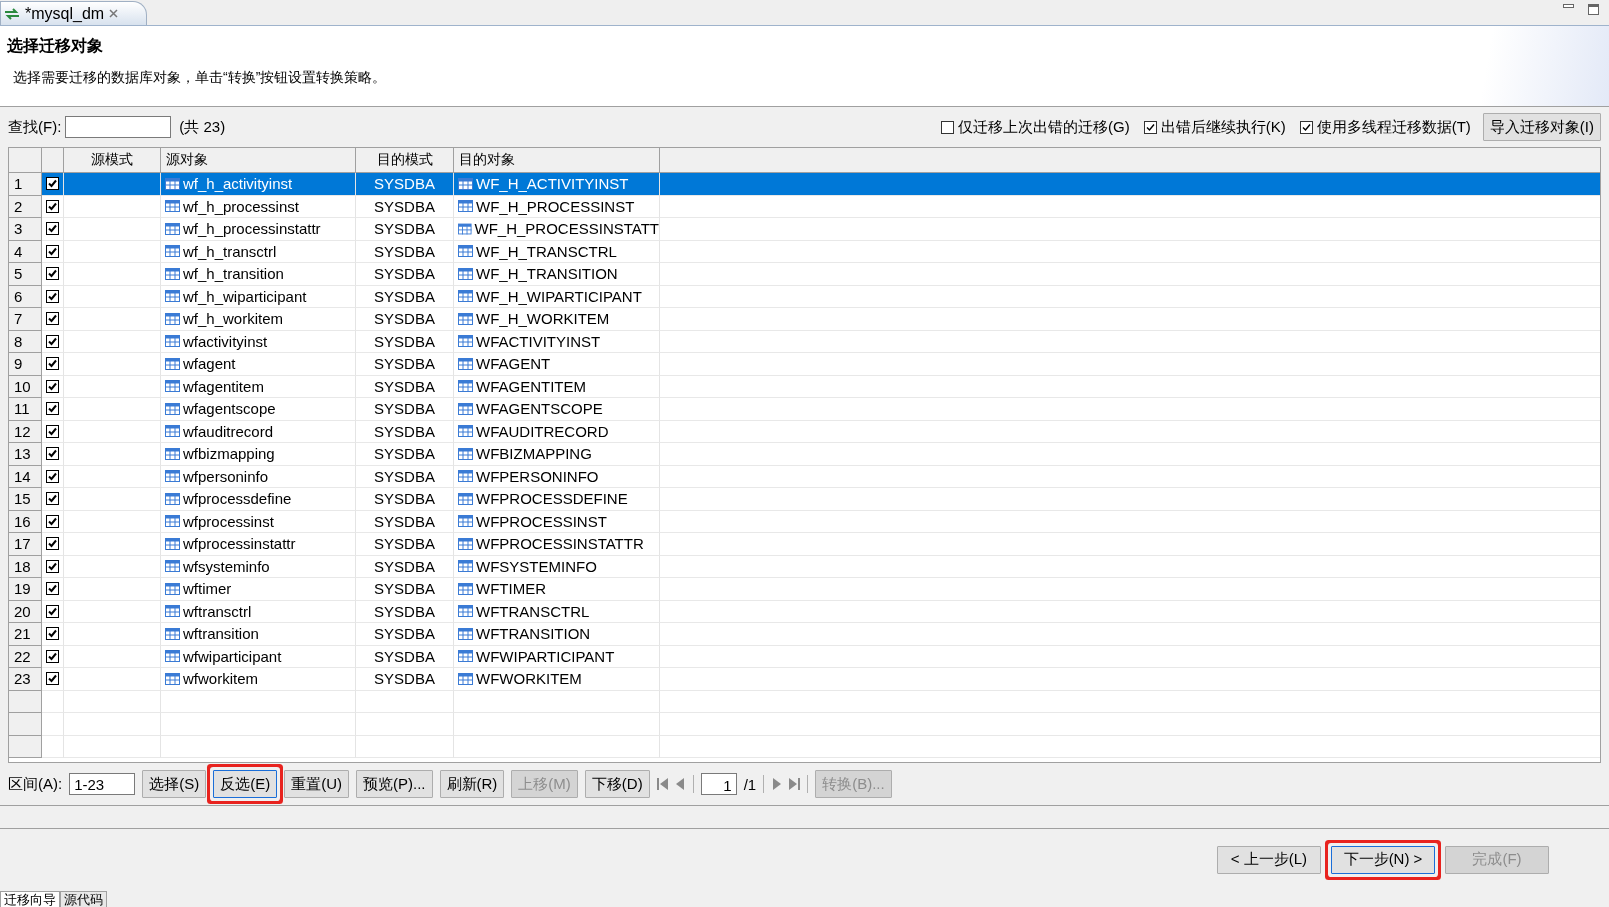 The width and height of the screenshot is (1609, 907). What do you see at coordinates (1541, 127) in the screenshot?
I see `import-button: 导入迁移对象(I)` at bounding box center [1541, 127].